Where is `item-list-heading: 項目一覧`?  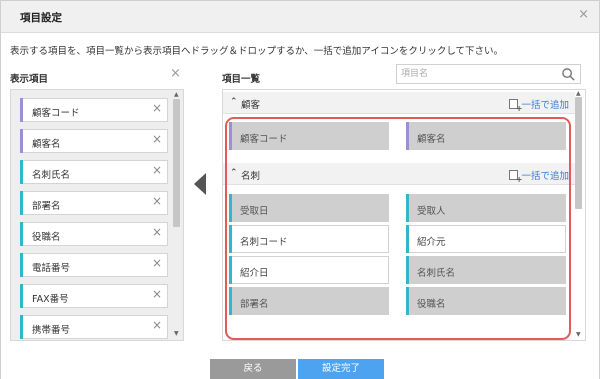
item-list-heading: 項目一覧 is located at coordinates (241, 79).